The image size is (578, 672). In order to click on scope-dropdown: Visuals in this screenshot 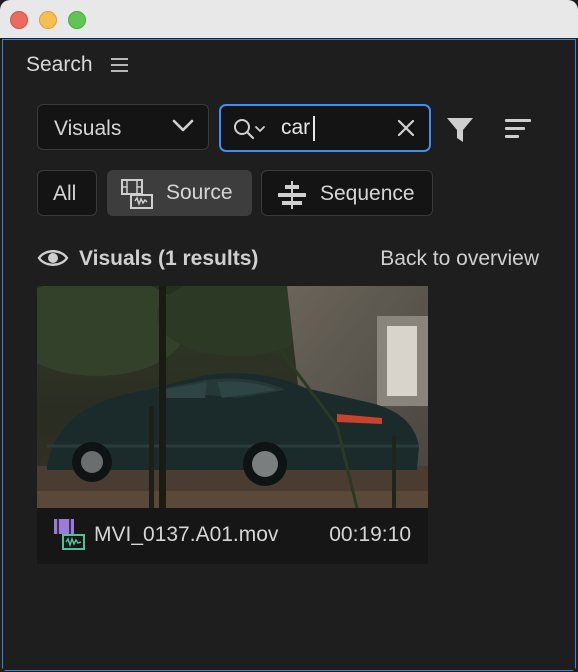, I will do `click(123, 127)`.